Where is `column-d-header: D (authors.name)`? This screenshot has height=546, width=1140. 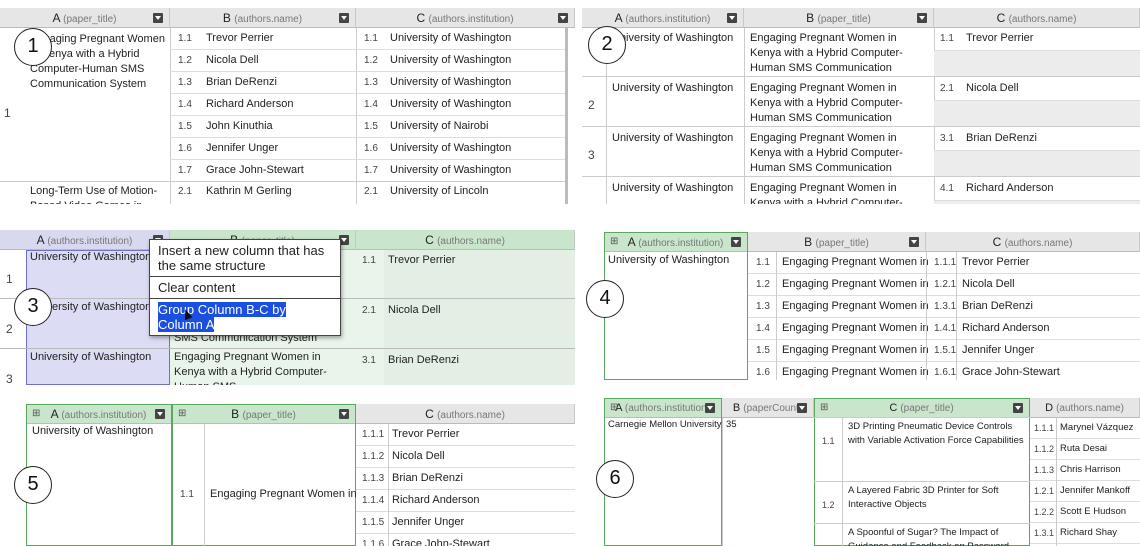 column-d-header: D (authors.name) is located at coordinates (1085, 408).